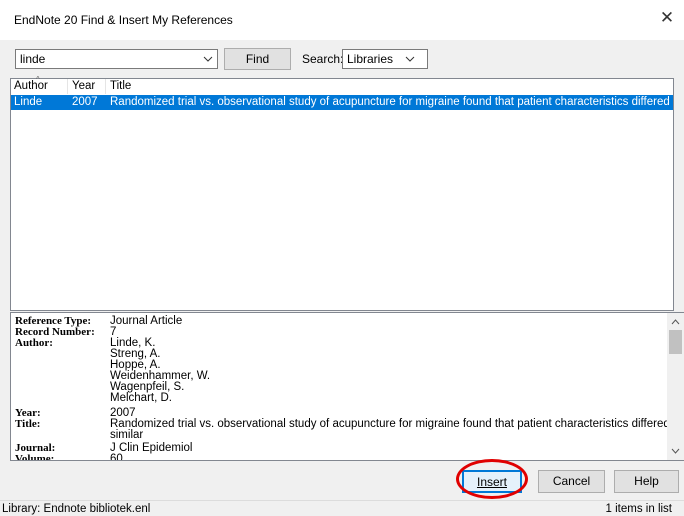 Image resolution: width=684 pixels, height=516 pixels. I want to click on search-scope-select: Libraries, so click(385, 59).